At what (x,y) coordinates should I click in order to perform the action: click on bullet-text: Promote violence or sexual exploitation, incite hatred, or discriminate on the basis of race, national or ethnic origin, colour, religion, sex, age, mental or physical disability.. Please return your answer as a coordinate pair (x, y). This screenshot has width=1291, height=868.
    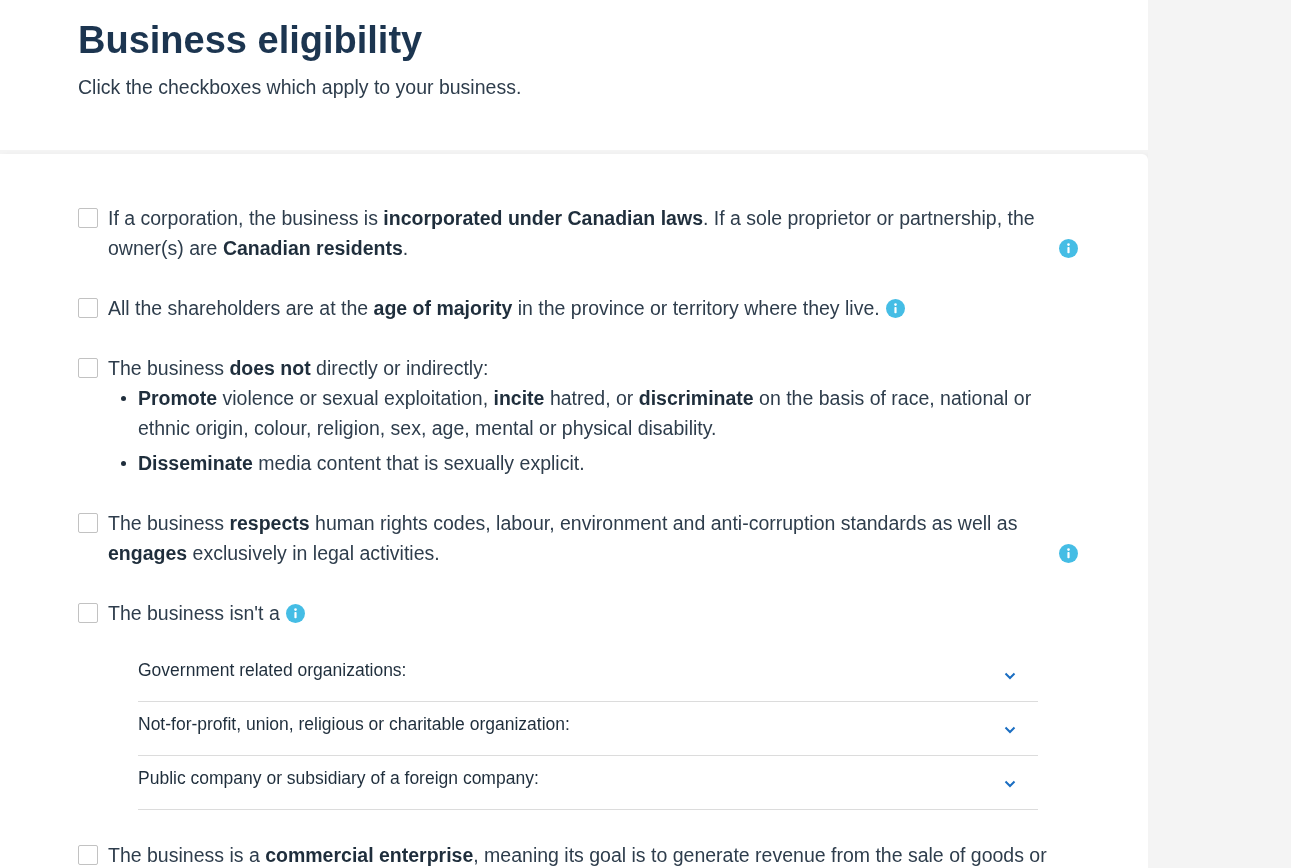
    Looking at the image, I should click on (585, 413).